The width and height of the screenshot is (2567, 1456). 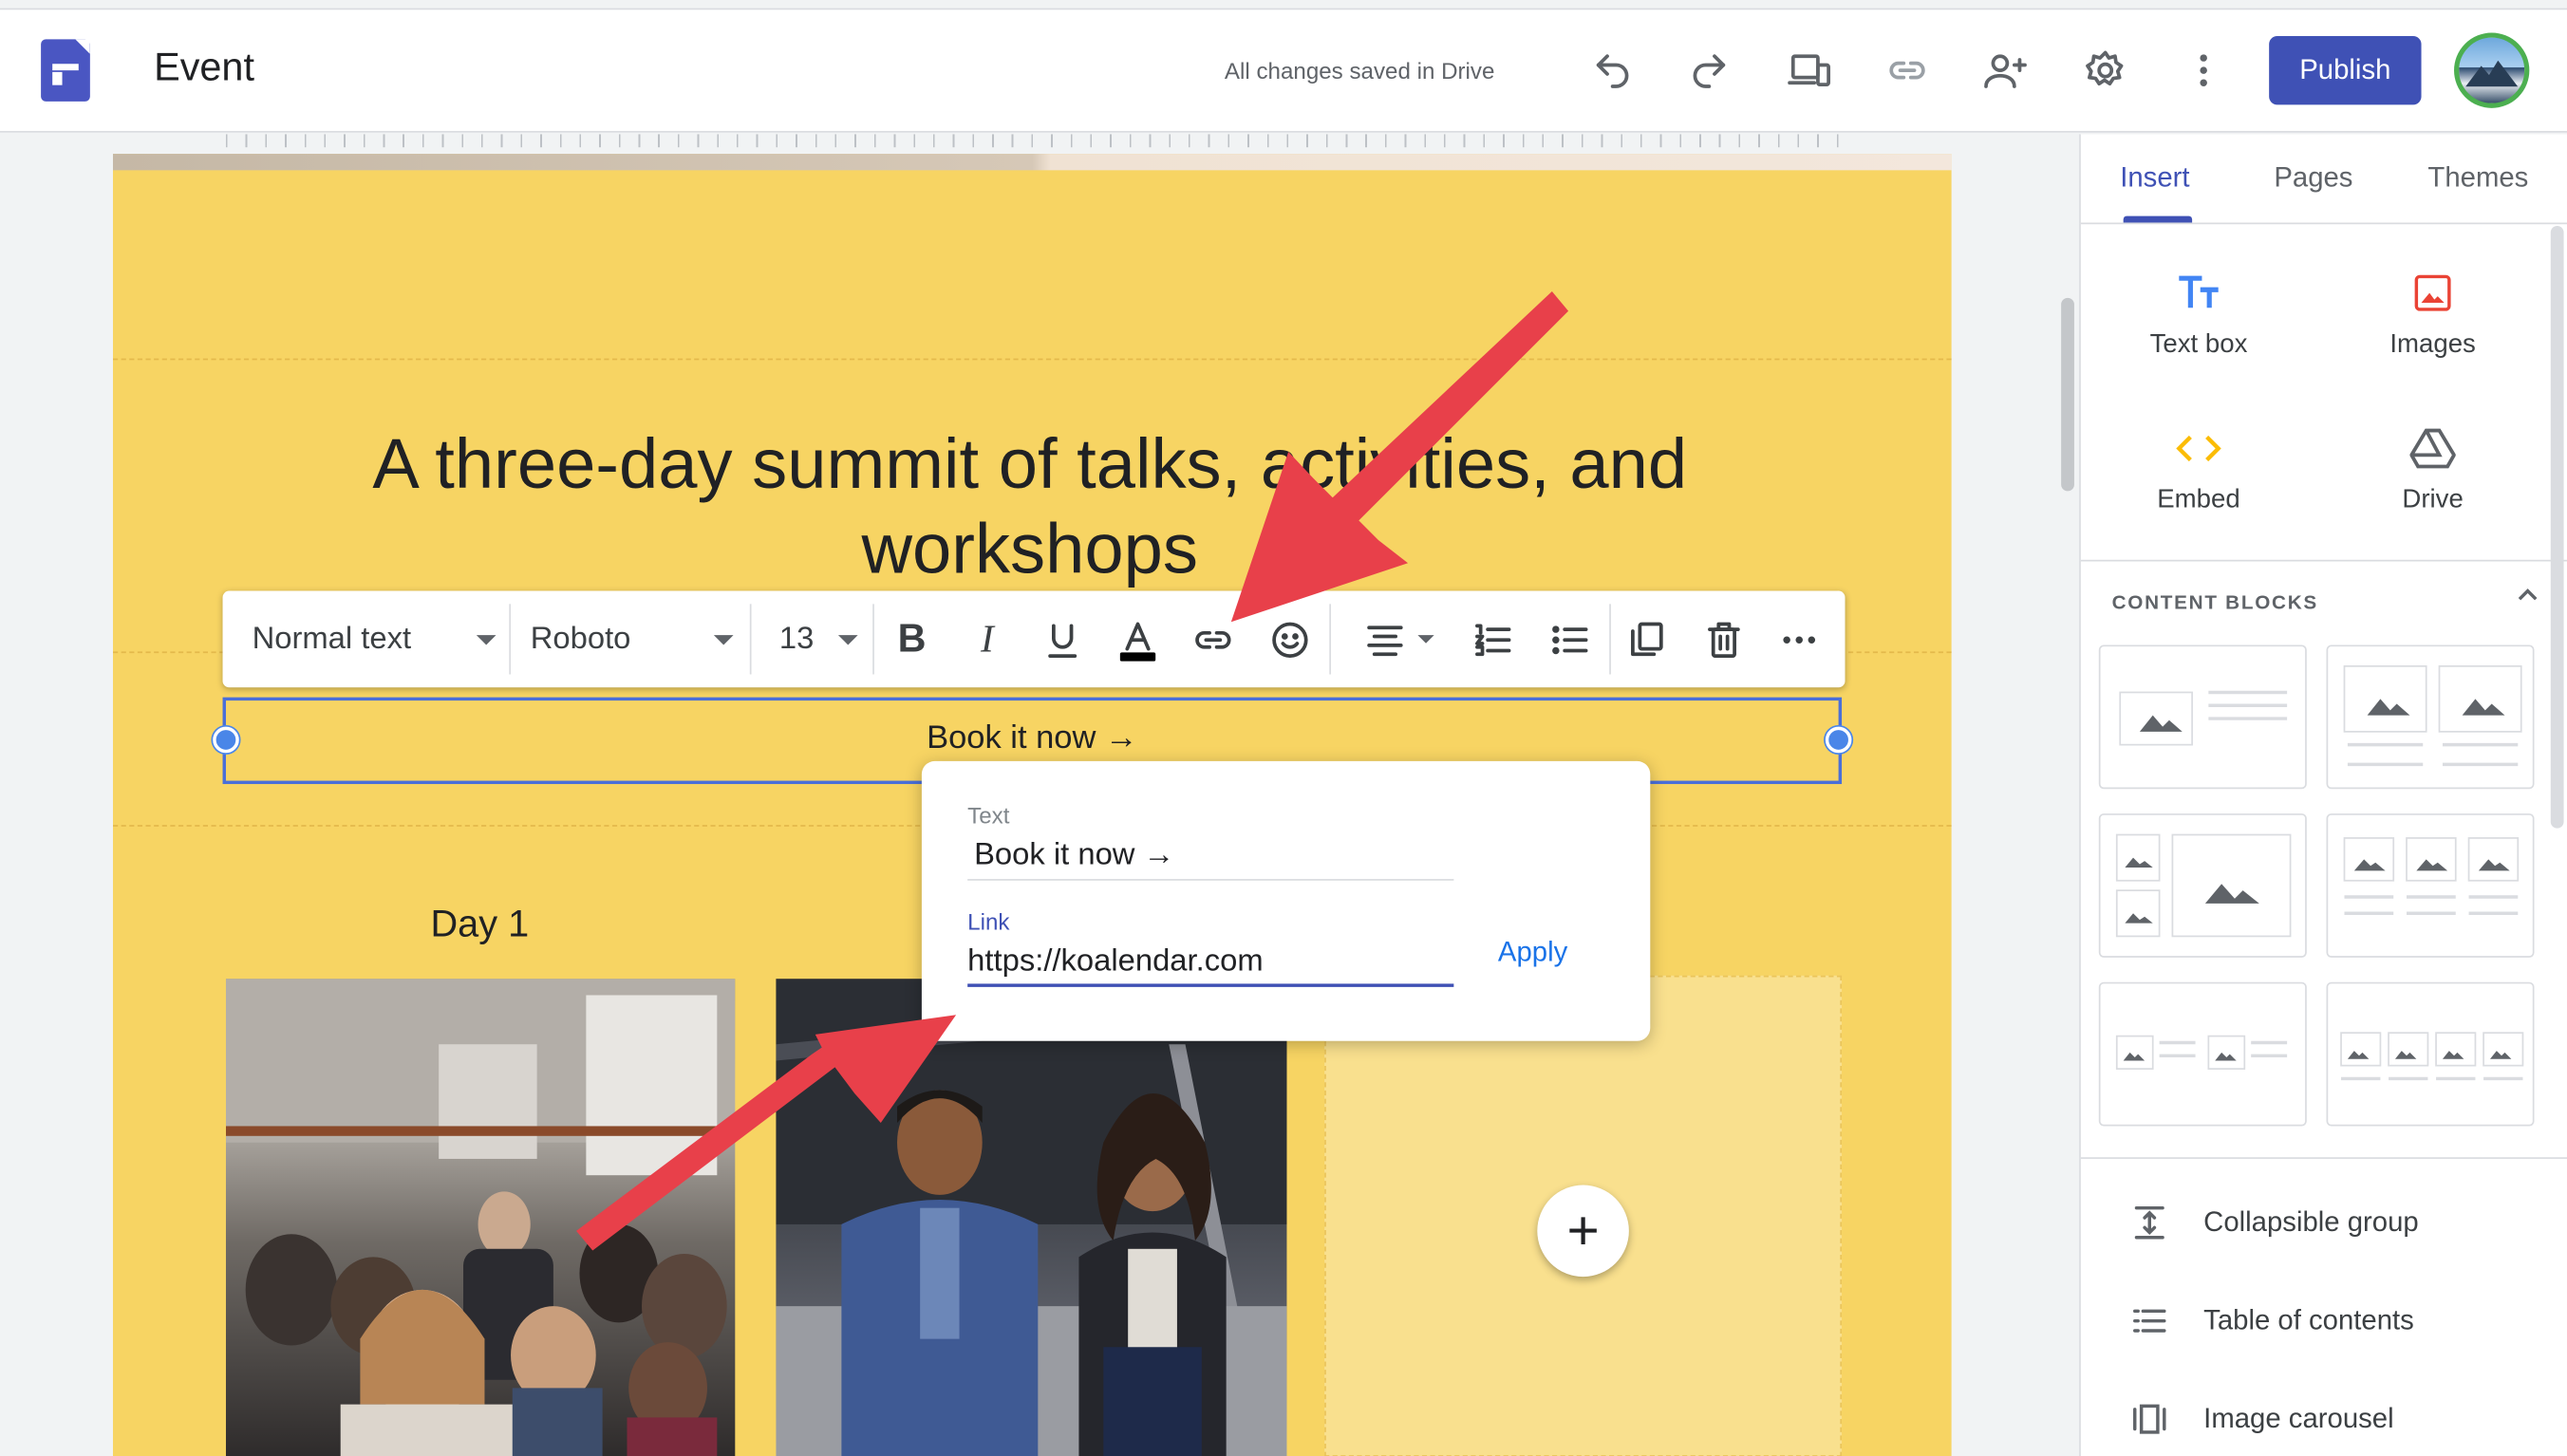 I want to click on add-content-button: +, so click(x=1583, y=1231).